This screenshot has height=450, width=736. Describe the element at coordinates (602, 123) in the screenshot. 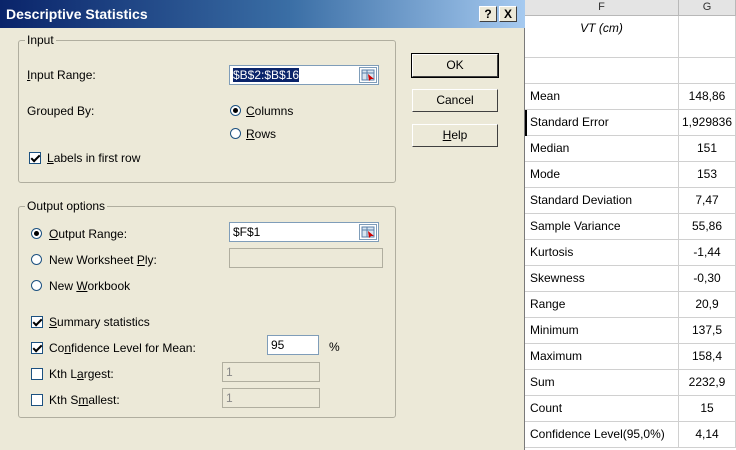

I see `stat-label-cell: Standard Error` at that location.